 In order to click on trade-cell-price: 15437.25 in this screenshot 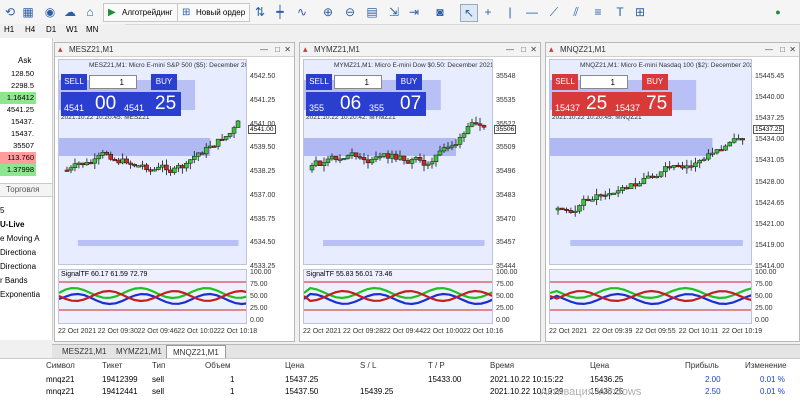, I will do `click(301, 379)`.